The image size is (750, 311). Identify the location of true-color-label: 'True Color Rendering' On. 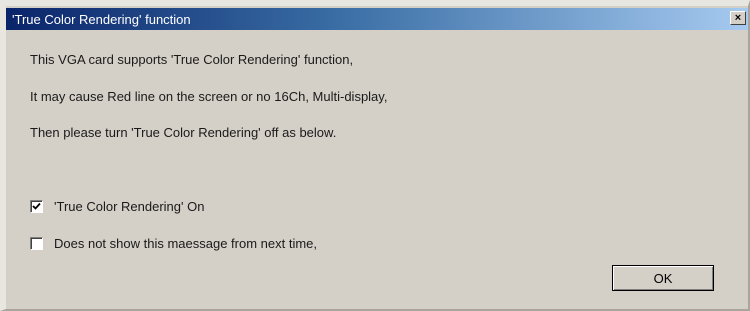
(129, 206).